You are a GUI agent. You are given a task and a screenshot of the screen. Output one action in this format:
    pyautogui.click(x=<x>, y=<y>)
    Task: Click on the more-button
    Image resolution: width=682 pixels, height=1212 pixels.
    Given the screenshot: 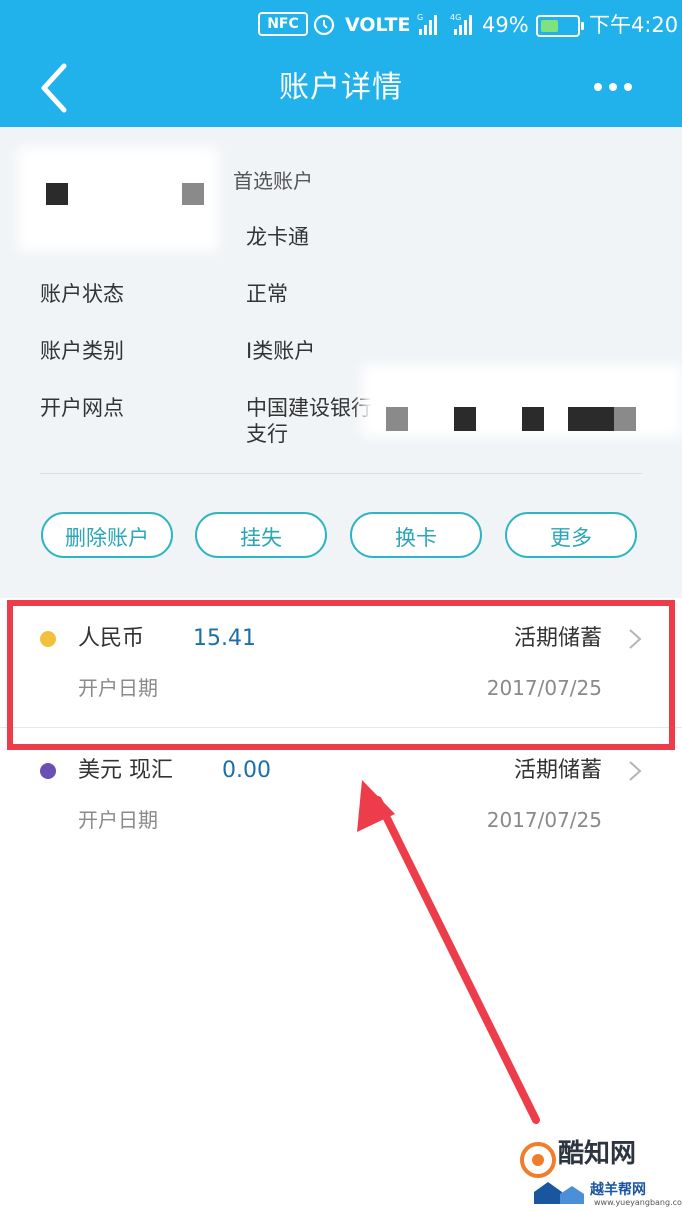 What is the action you would take?
    pyautogui.click(x=613, y=87)
    